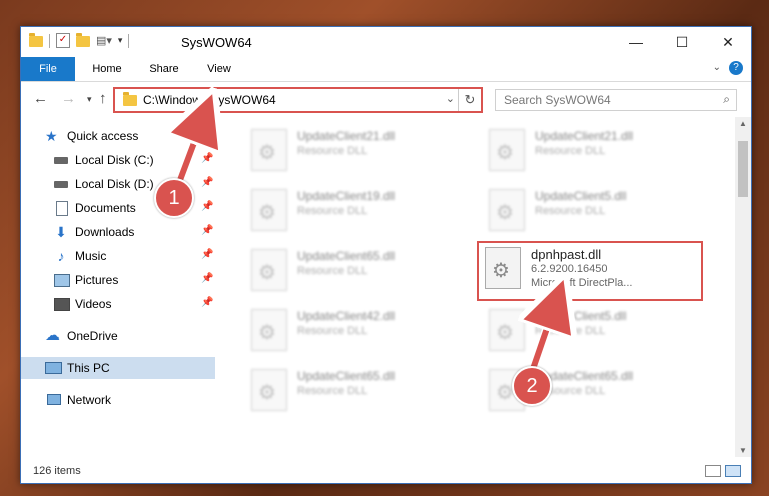  What do you see at coordinates (97, 280) in the screenshot?
I see `sidebar-item-label: Pictures` at bounding box center [97, 280].